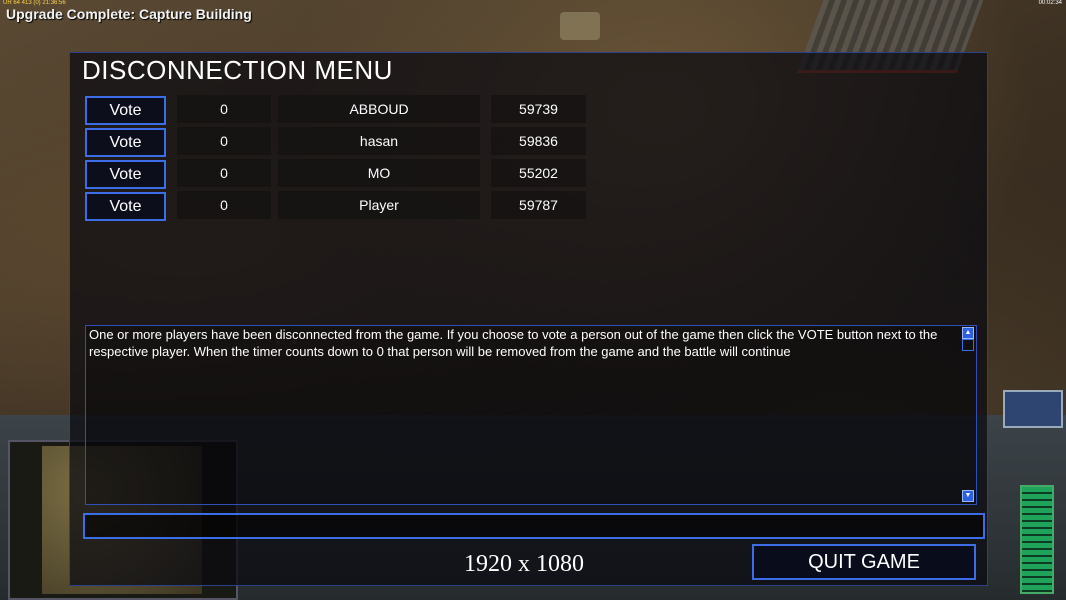 The height and width of the screenshot is (600, 1066). What do you see at coordinates (580, 26) in the screenshot?
I see `vehicle-unit` at bounding box center [580, 26].